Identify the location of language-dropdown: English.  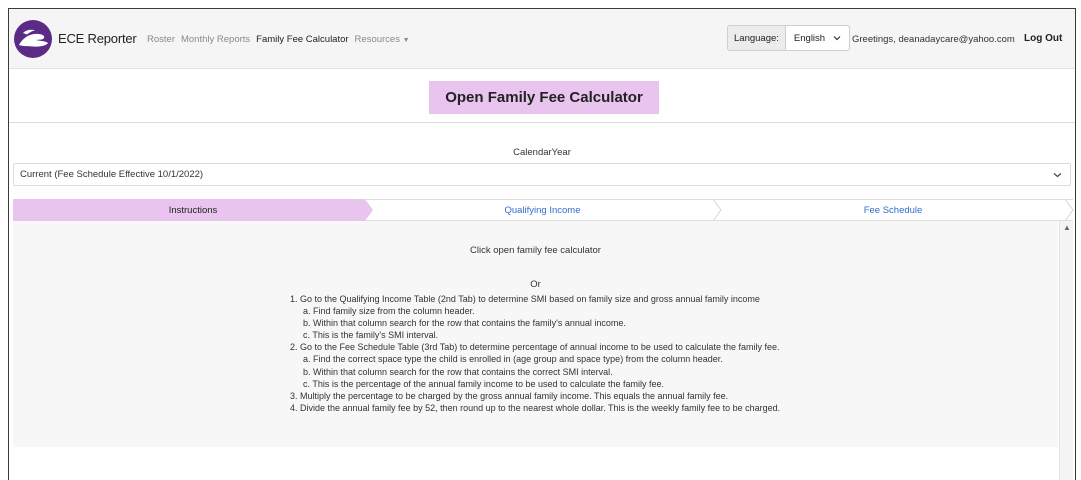
(817, 38).